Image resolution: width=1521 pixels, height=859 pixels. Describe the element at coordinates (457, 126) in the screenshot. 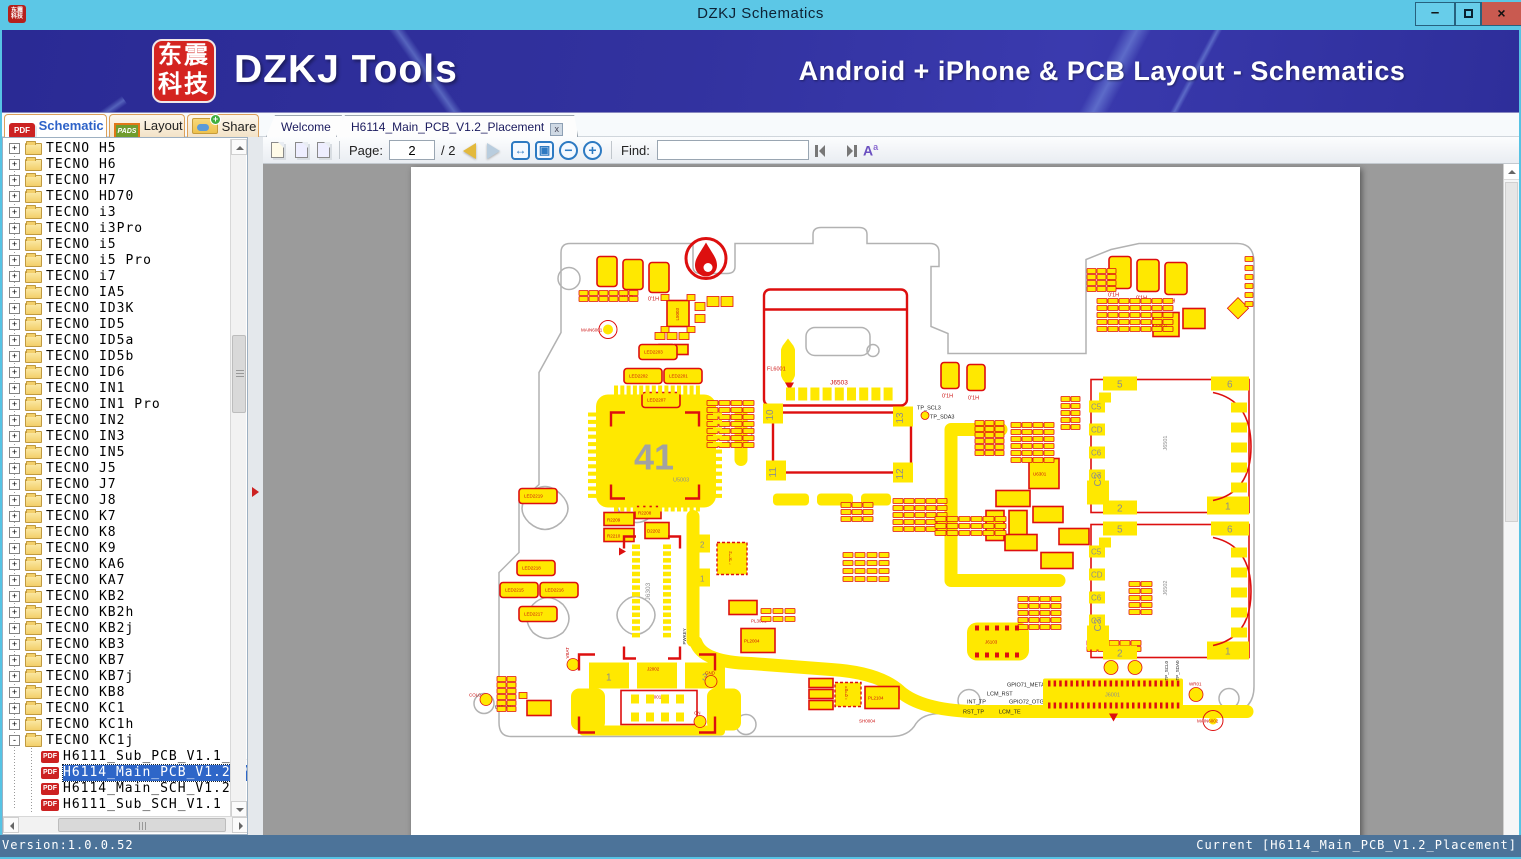

I see `doc-tab-placement: H6114_Main_PCB_V1.2_Placement x` at that location.